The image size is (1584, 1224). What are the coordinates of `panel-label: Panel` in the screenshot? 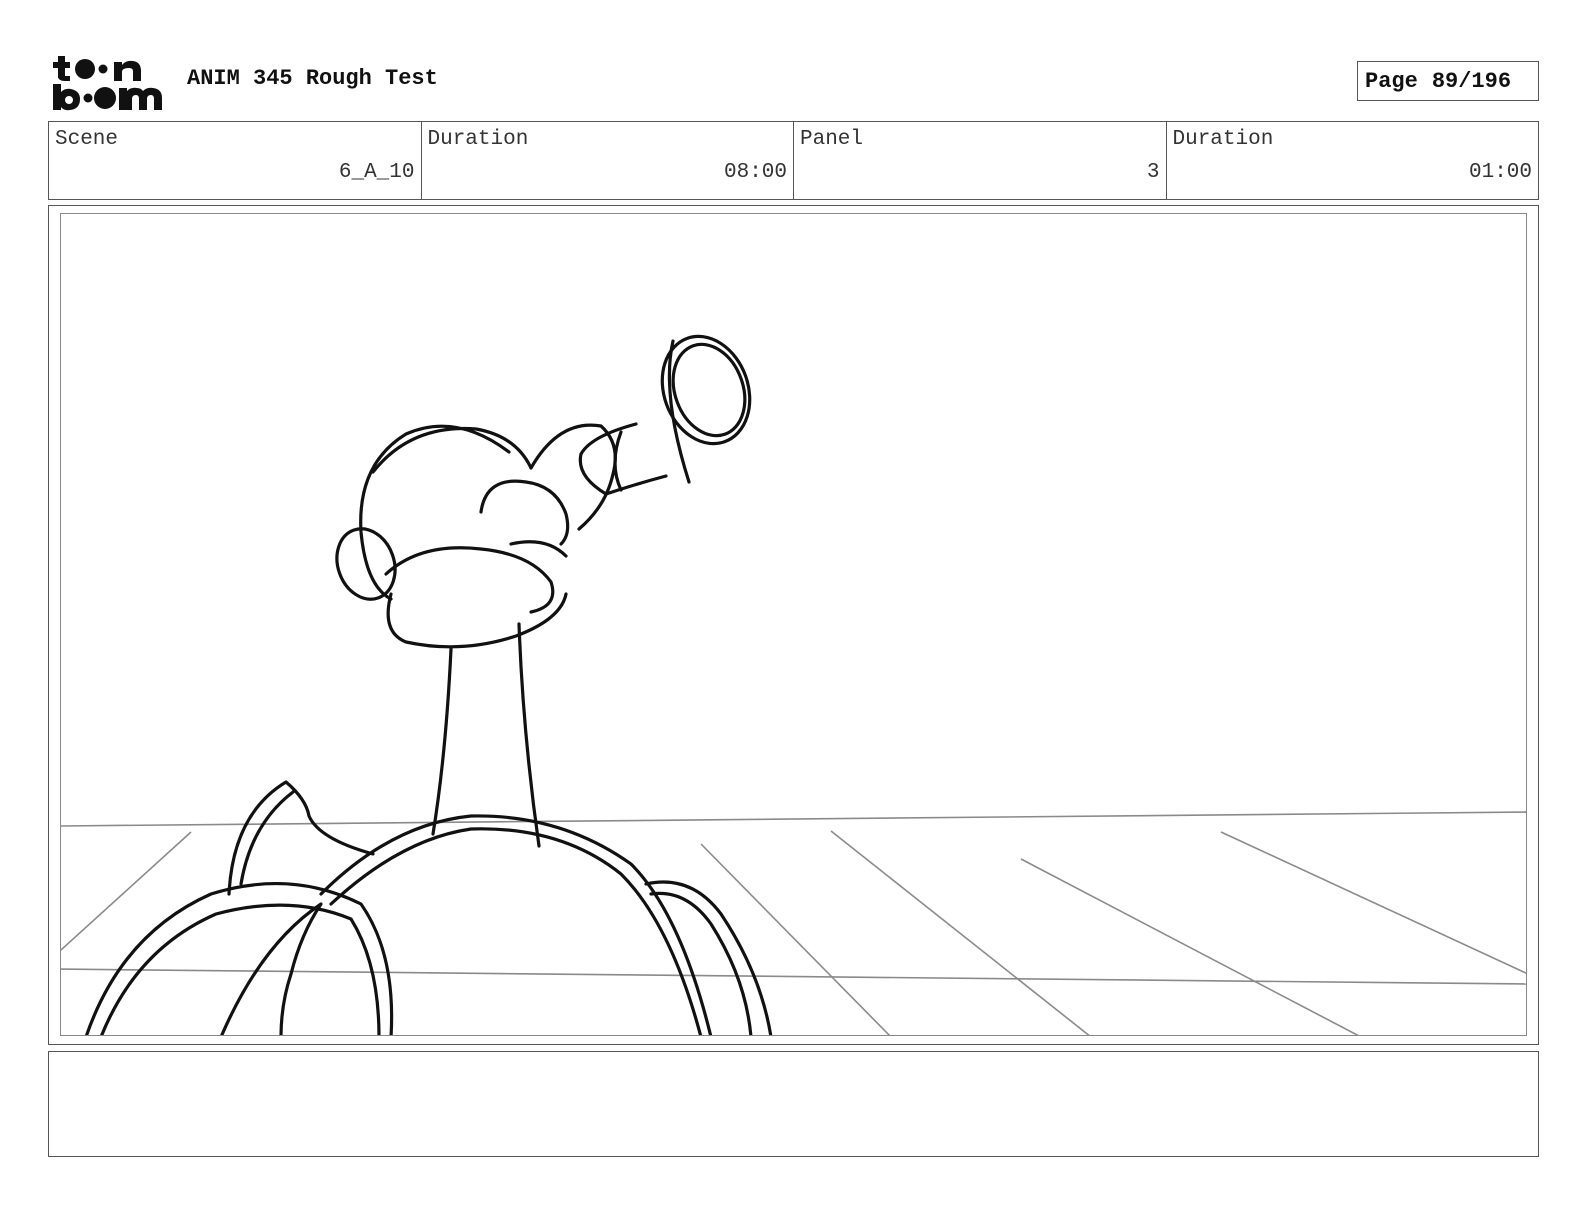 It's located at (832, 139).